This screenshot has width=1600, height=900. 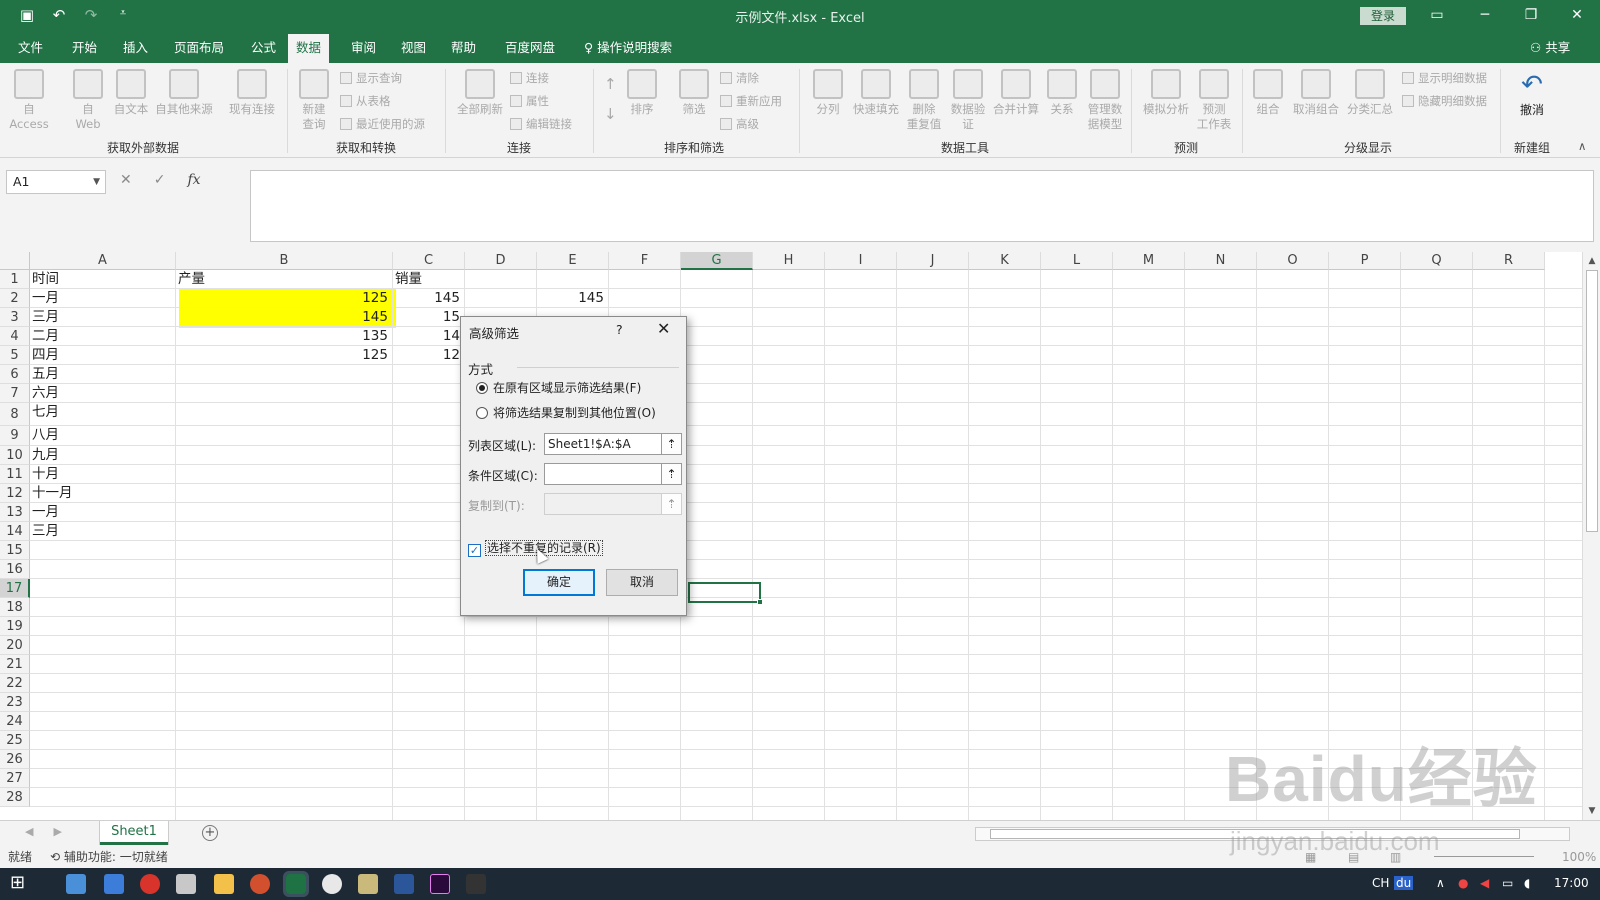 I want to click on cell-a2: 一月, so click(x=103, y=298).